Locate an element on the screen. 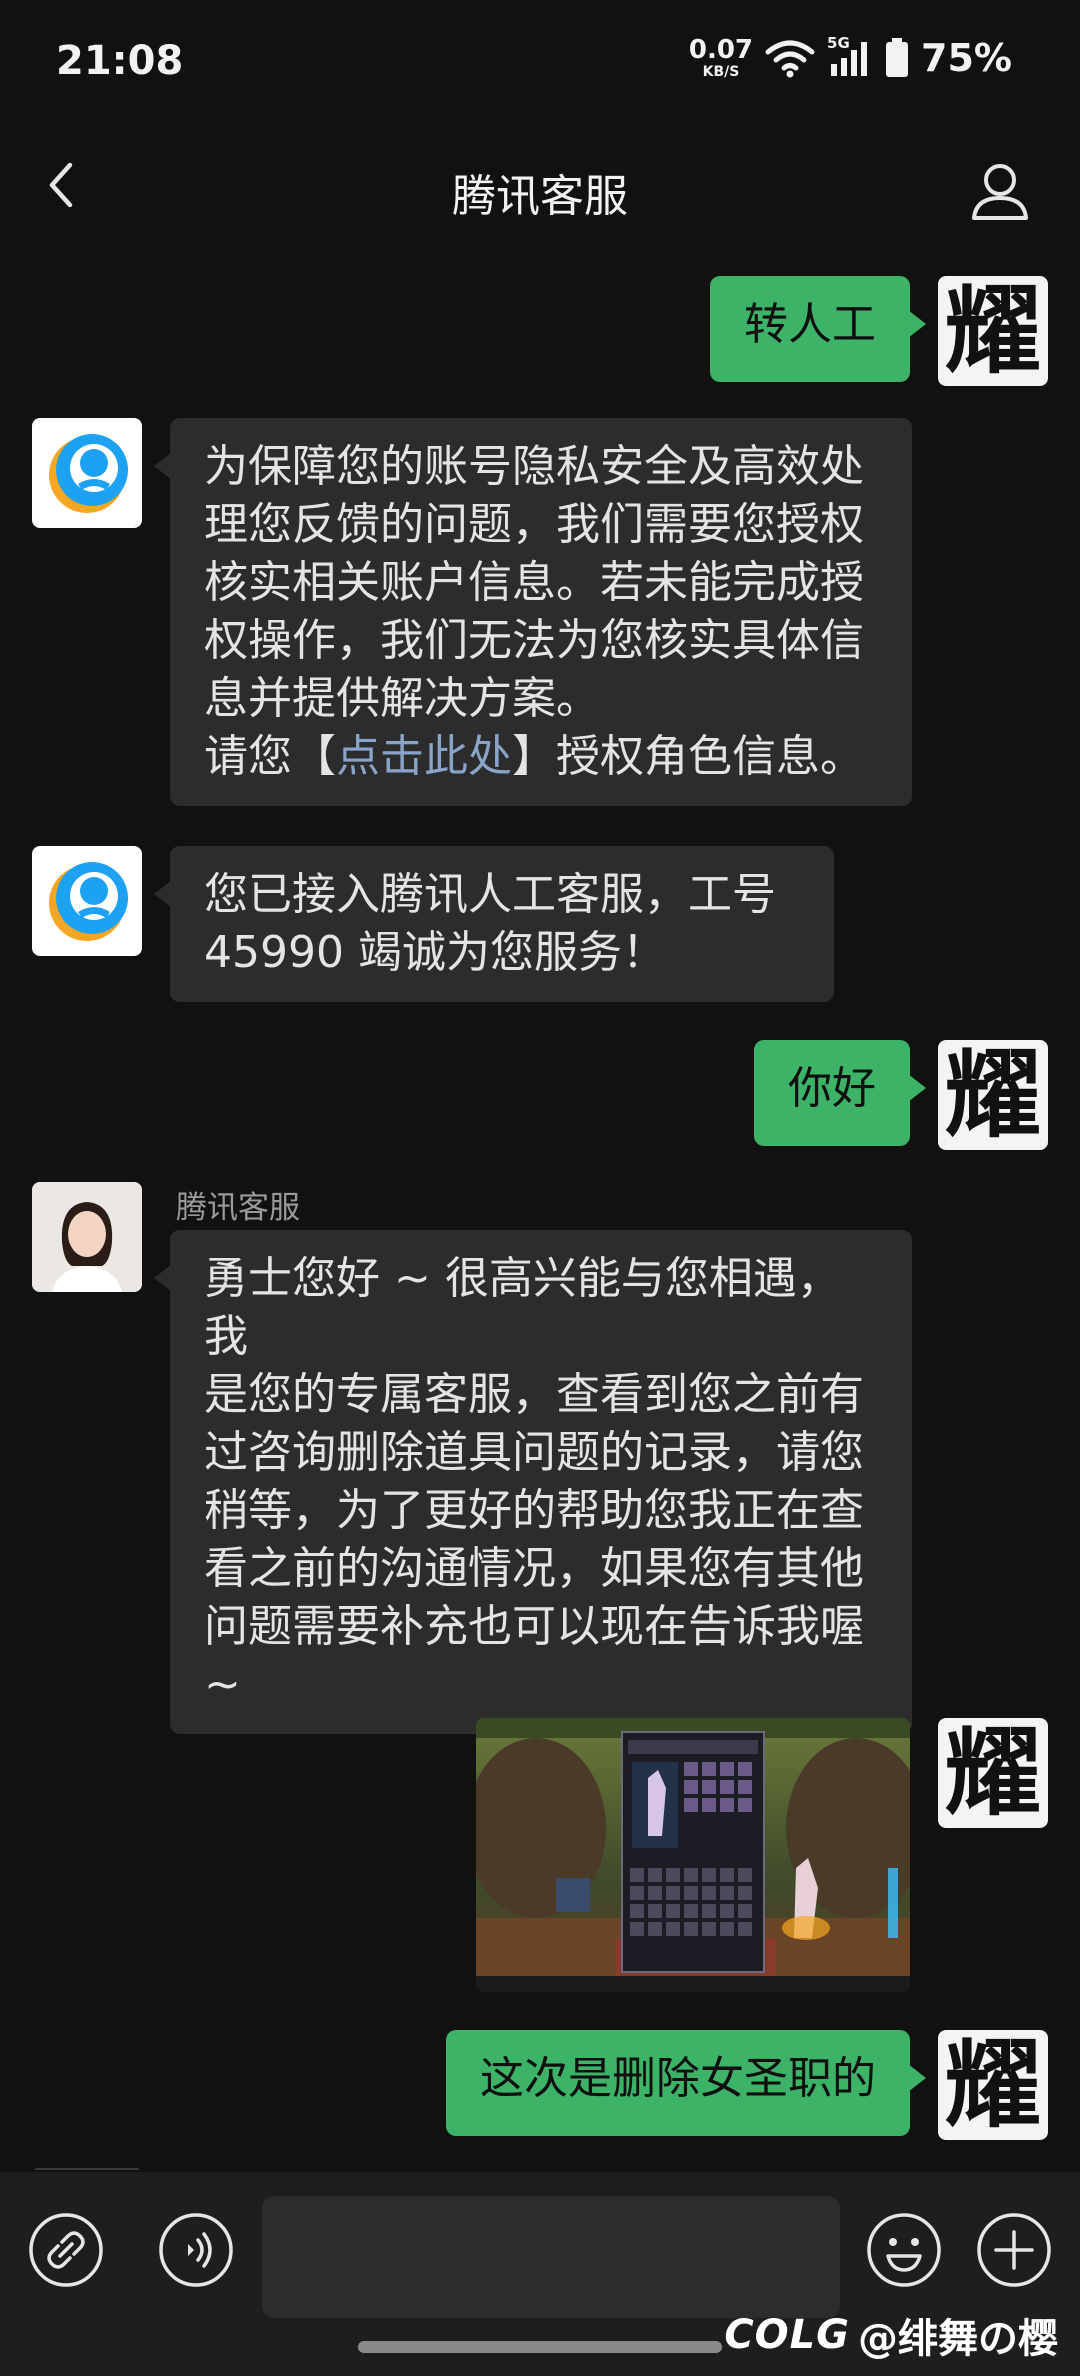  game-screenshot-thumbnail is located at coordinates (693, 1855).